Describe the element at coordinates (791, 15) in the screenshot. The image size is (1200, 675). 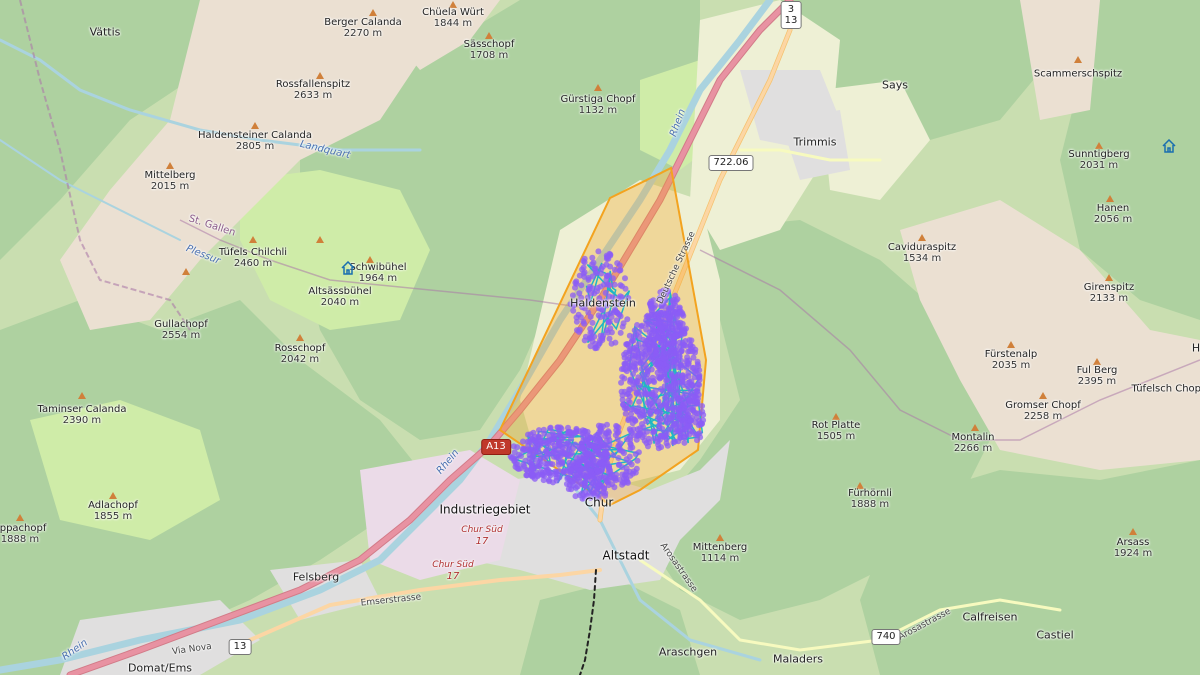
I see `route-shield-3-13: 3 13` at that location.